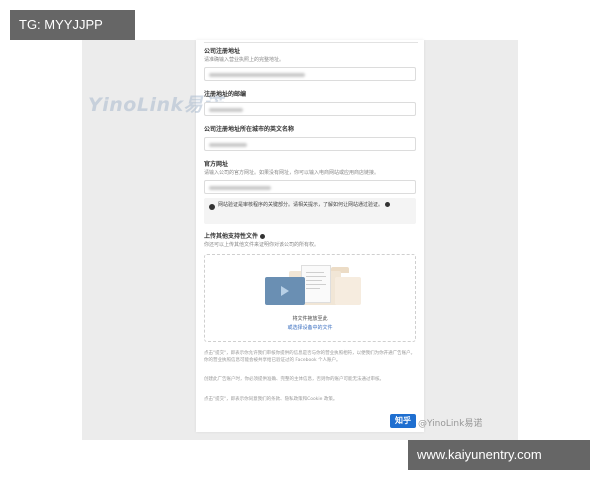  Describe the element at coordinates (292, 173) in the screenshot. I see `website-hint: 请输入公司的官方网址。如果没有网址，你可以输入电商网站或应用商店链接。` at that location.